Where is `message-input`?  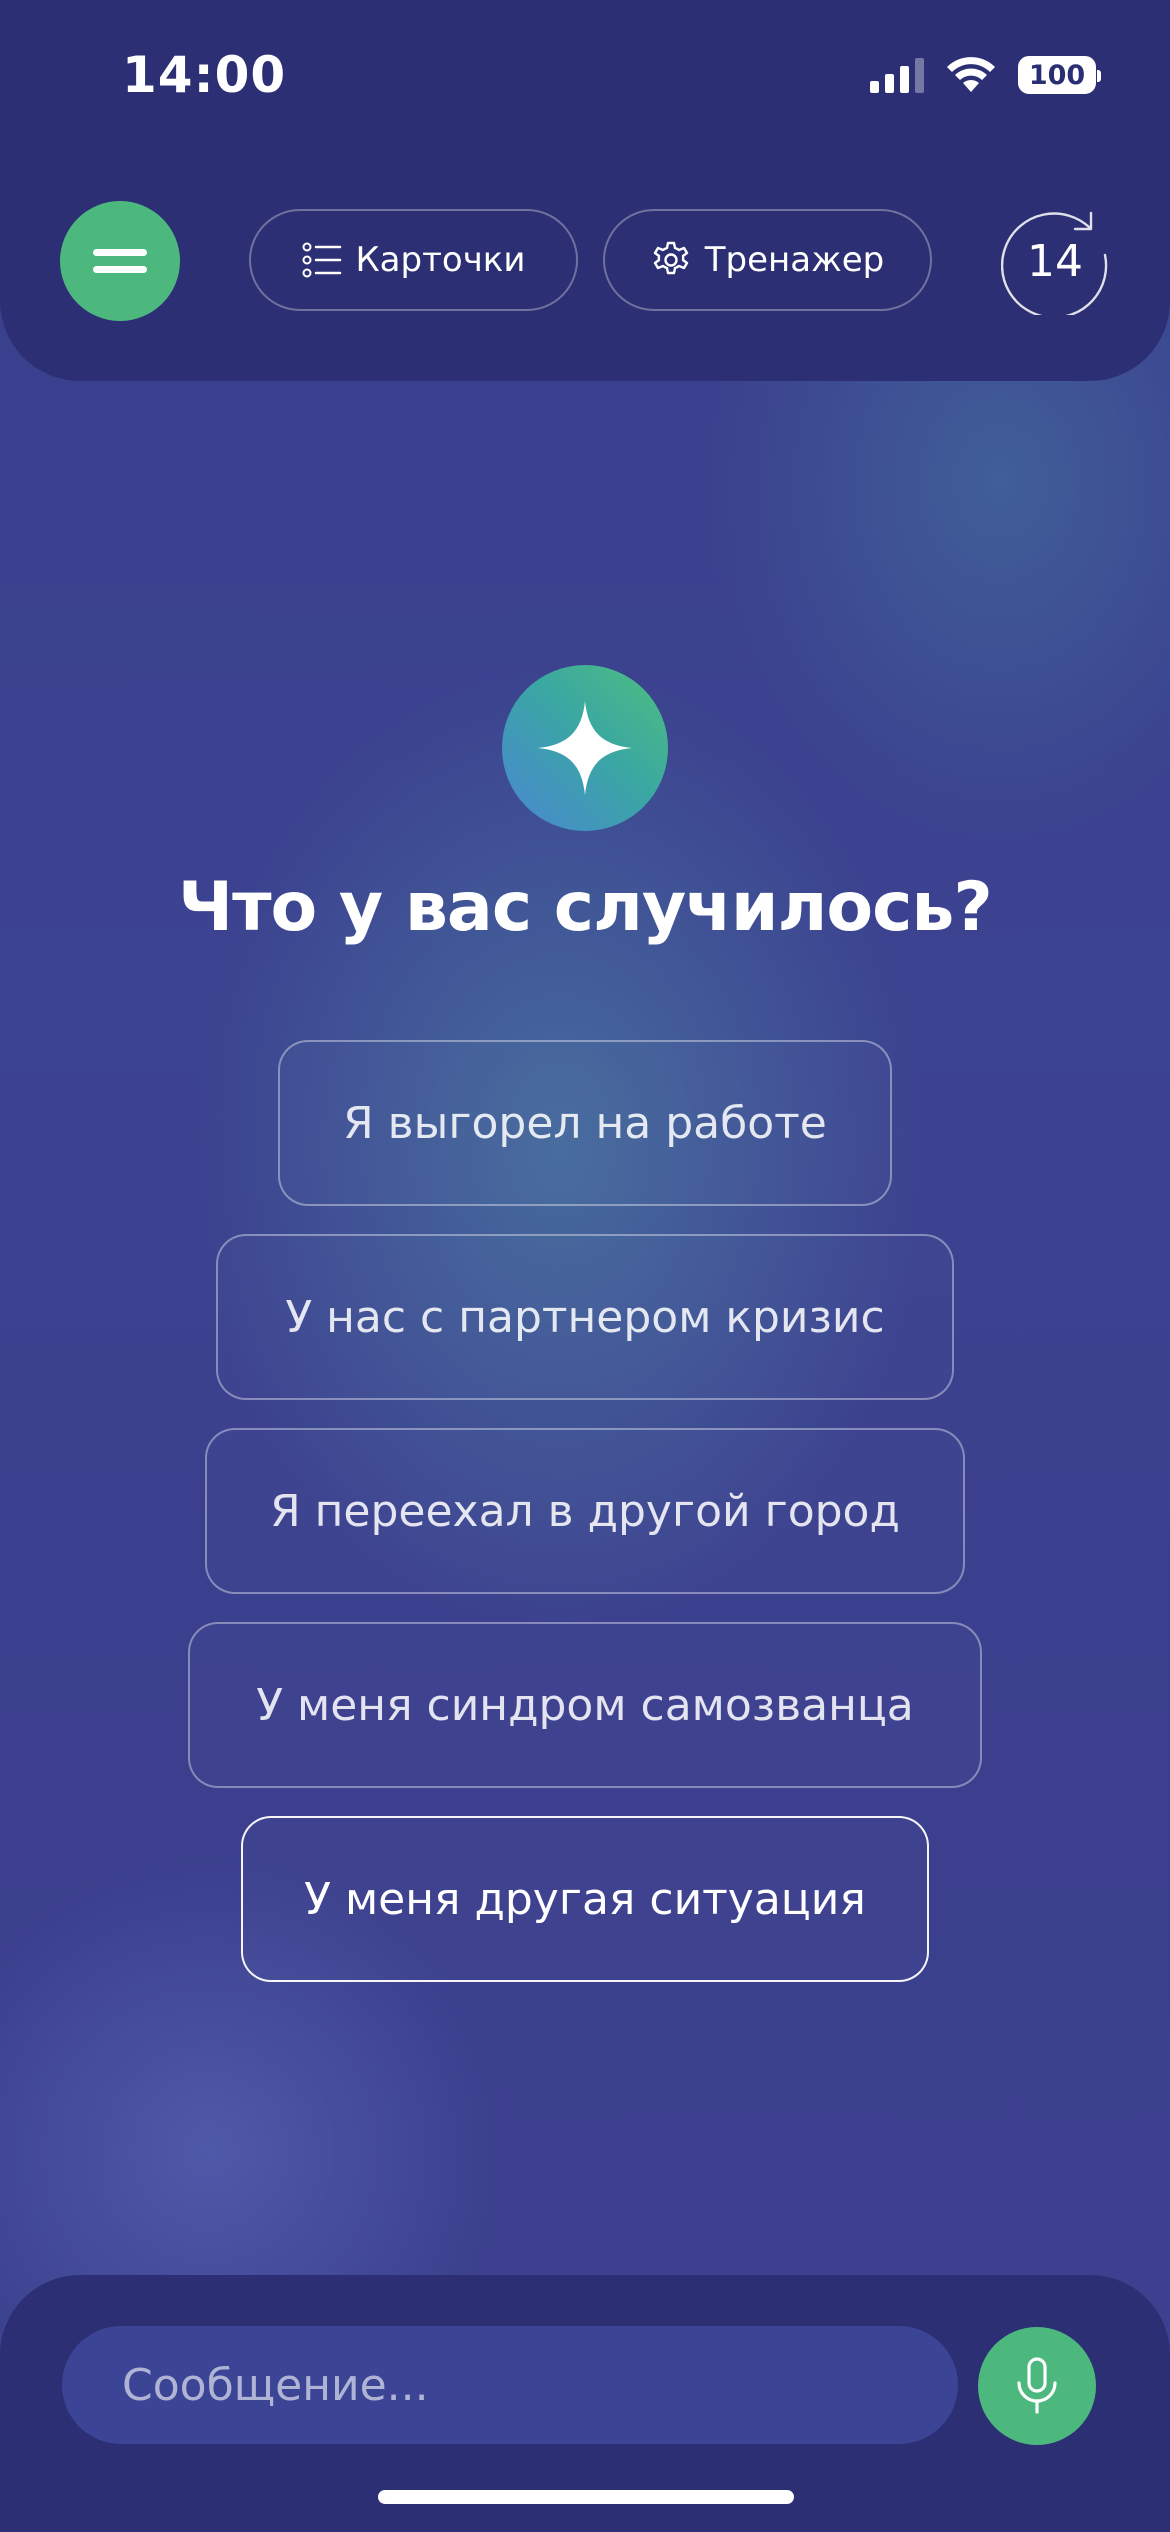 message-input is located at coordinates (510, 2385).